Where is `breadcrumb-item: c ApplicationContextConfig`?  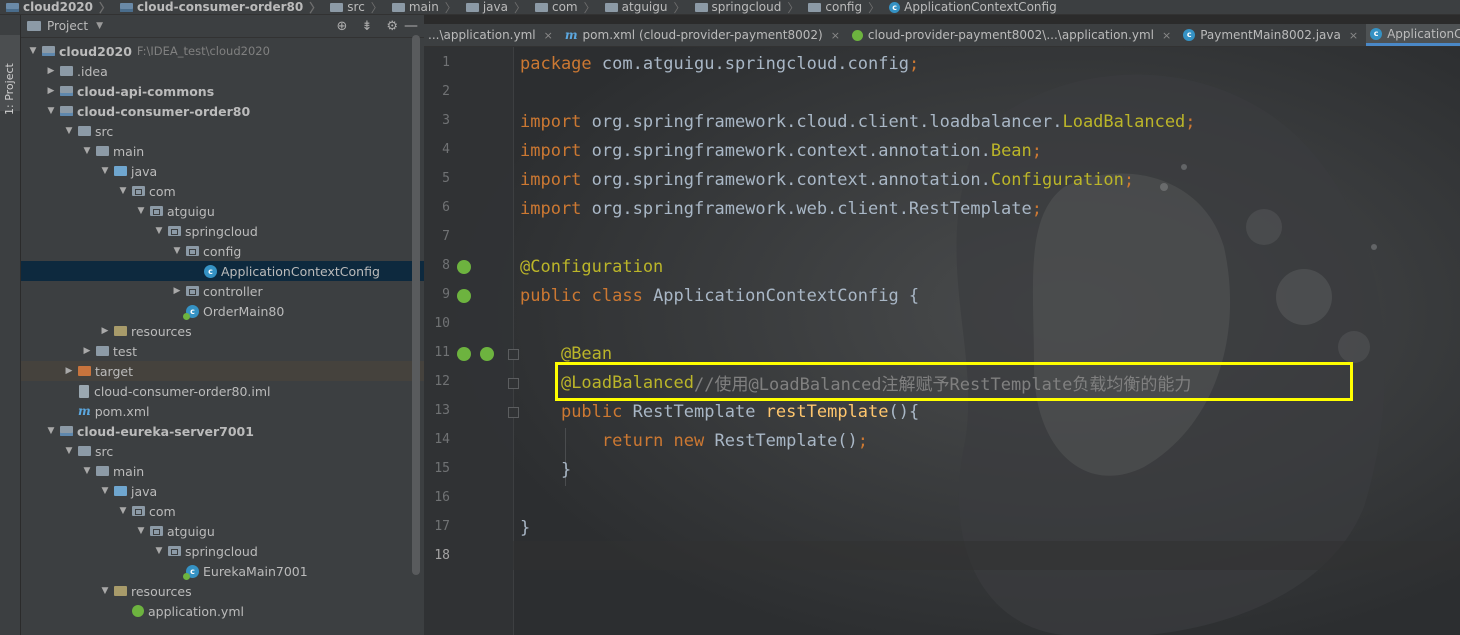
breadcrumb-item: c ApplicationContextConfig is located at coordinates (971, 7).